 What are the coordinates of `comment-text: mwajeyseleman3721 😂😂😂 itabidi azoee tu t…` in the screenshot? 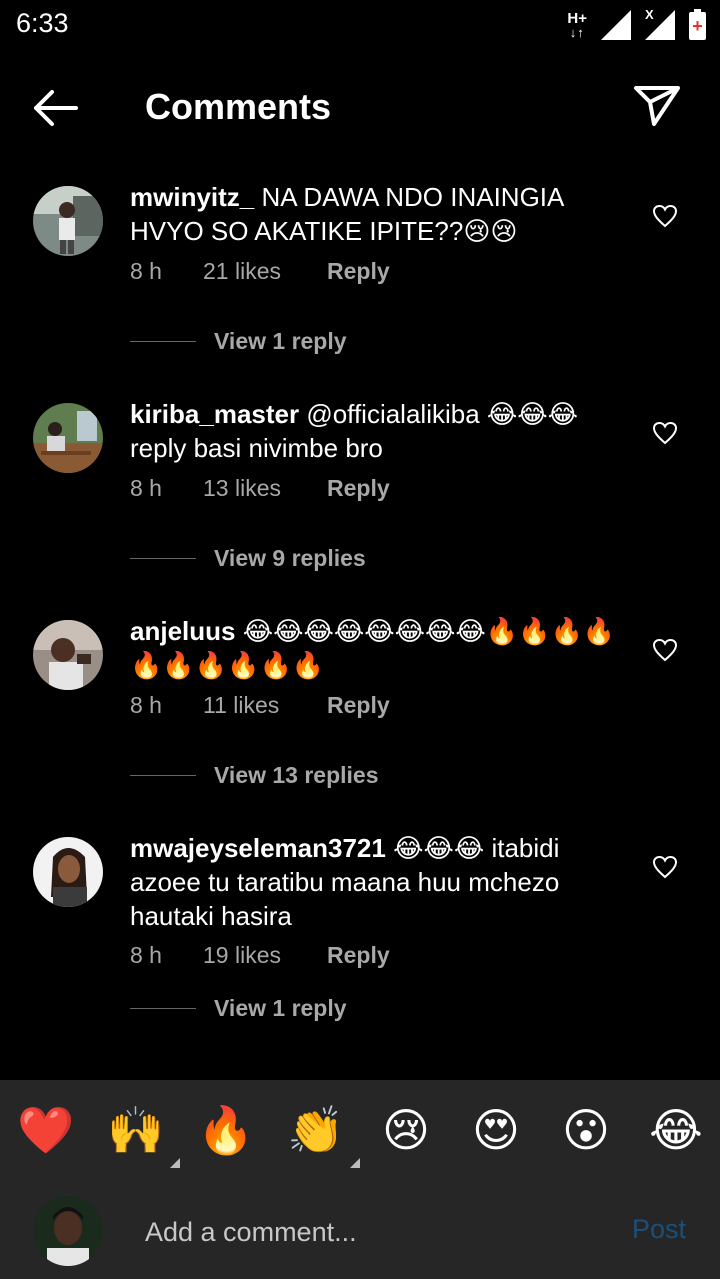 It's located at (375, 882).